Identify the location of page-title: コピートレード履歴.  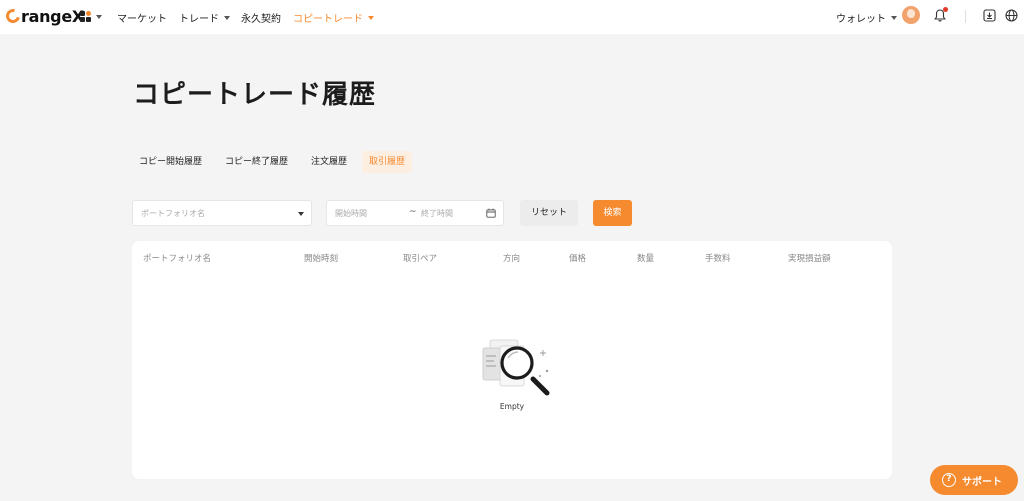
(255, 95).